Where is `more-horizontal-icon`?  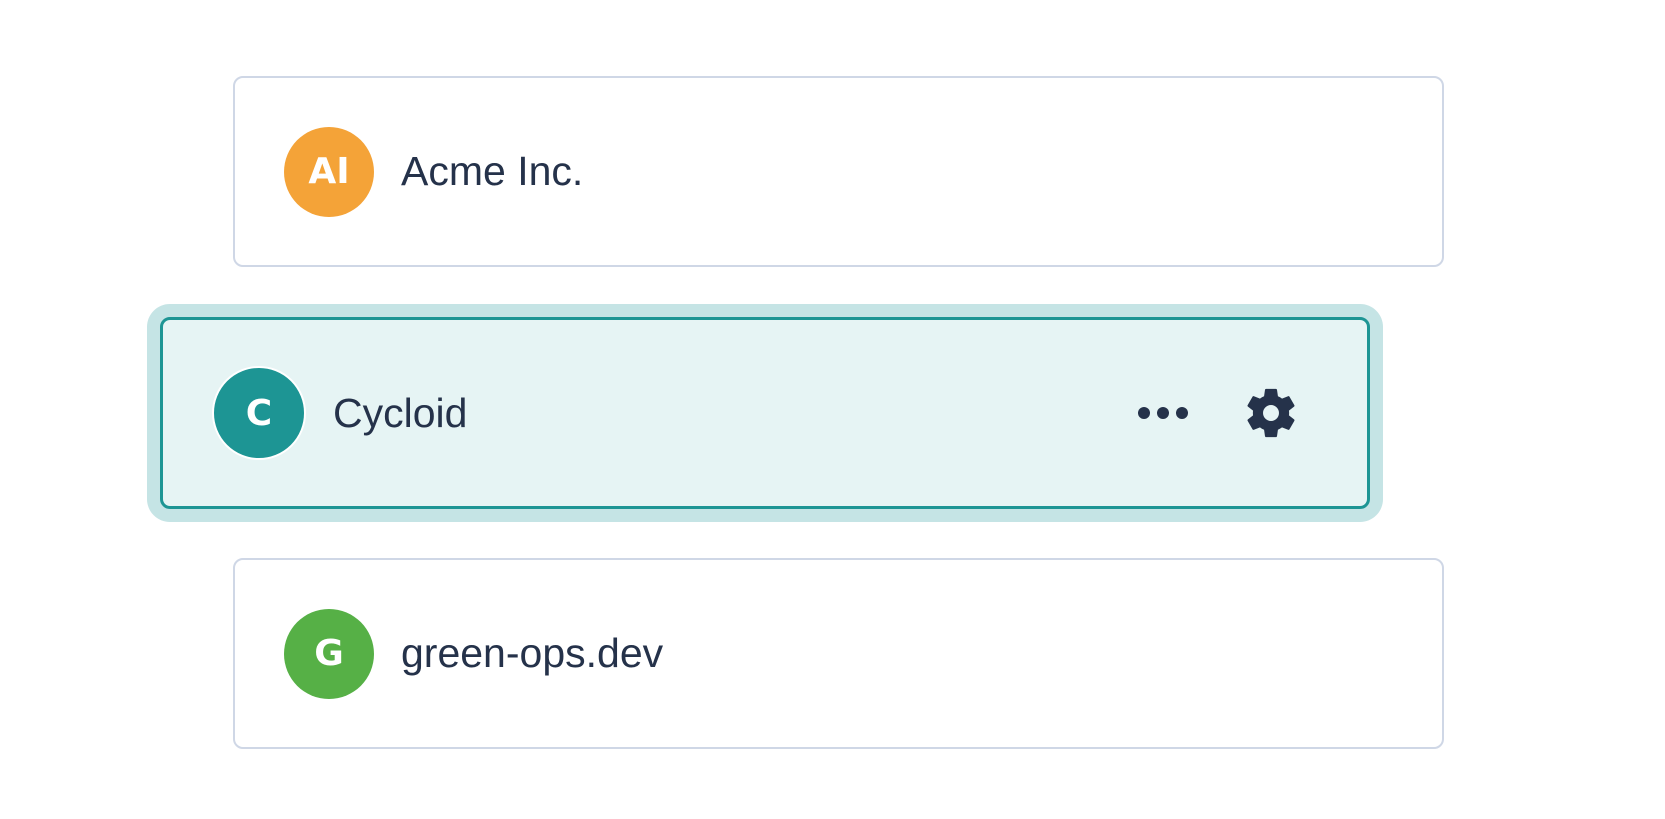 more-horizontal-icon is located at coordinates (1163, 413).